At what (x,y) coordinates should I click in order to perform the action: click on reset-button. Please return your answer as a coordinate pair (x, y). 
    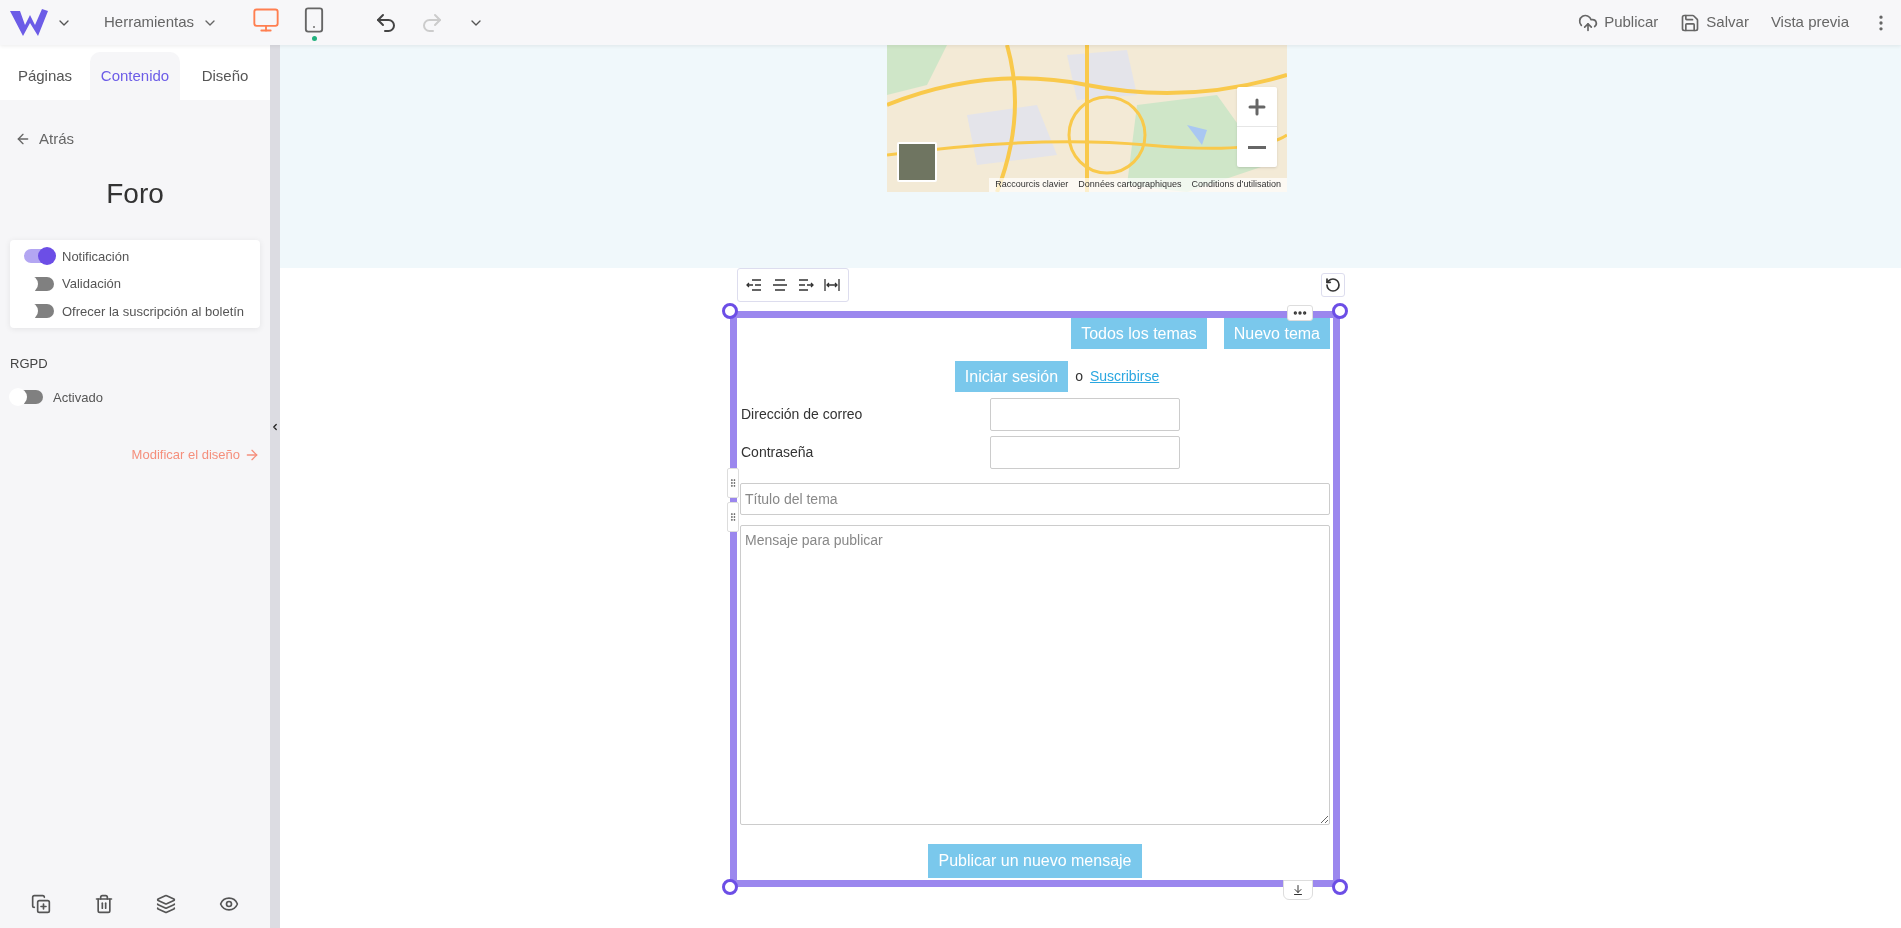
    Looking at the image, I should click on (1333, 284).